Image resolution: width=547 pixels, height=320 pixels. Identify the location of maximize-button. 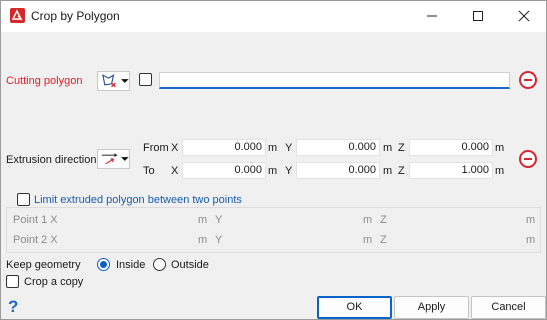
(478, 16).